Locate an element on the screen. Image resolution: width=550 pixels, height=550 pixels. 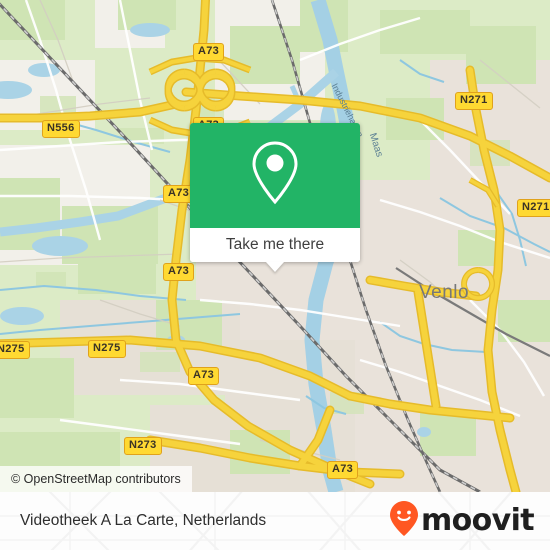
attribution-text: © OpenStreetMap contributors is located at coordinates (96, 479).